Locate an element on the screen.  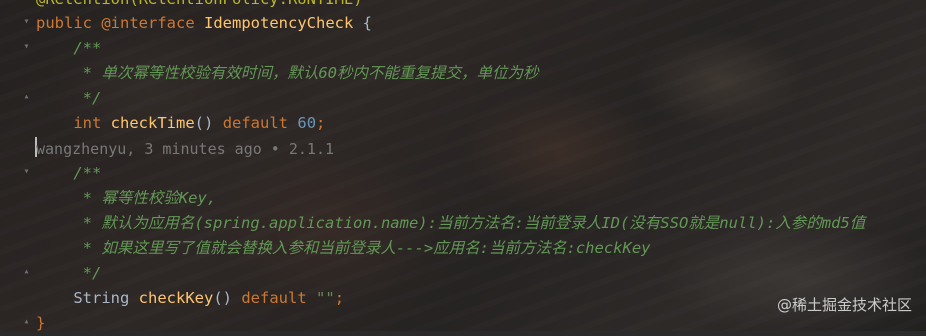
code-line-checkkey: String checkKey() default ""; is located at coordinates (190, 298).